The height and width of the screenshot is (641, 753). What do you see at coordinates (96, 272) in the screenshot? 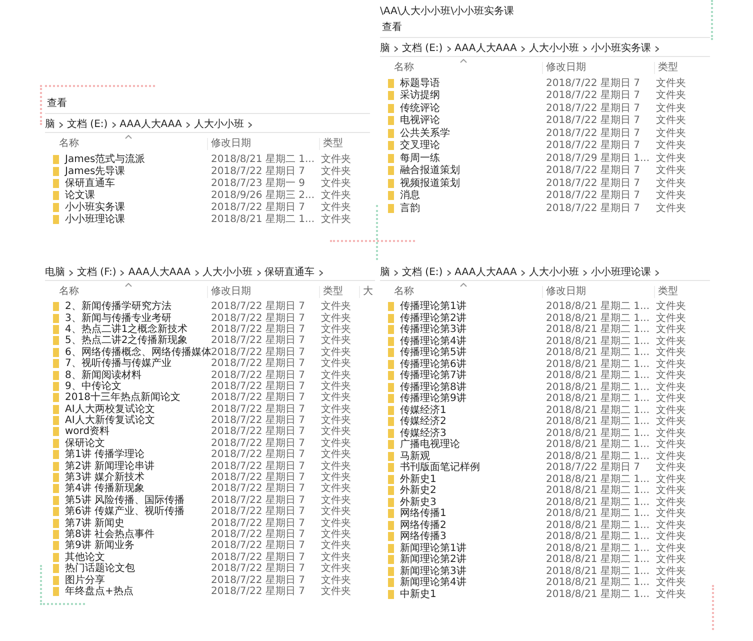
I see `breadcrumb-item: 文档 (F:)` at bounding box center [96, 272].